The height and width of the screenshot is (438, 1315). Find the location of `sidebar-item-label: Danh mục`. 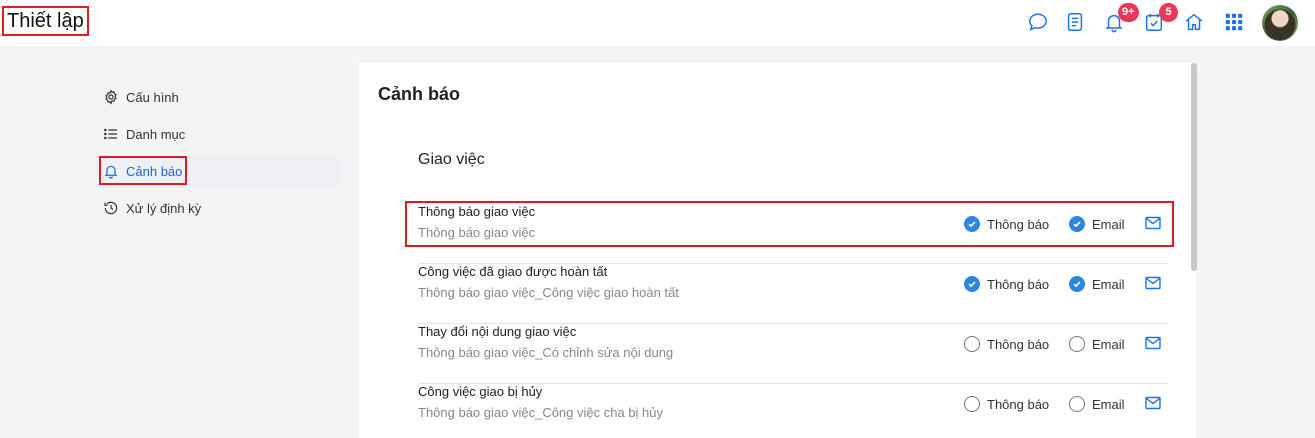

sidebar-item-label: Danh mục is located at coordinates (156, 134).